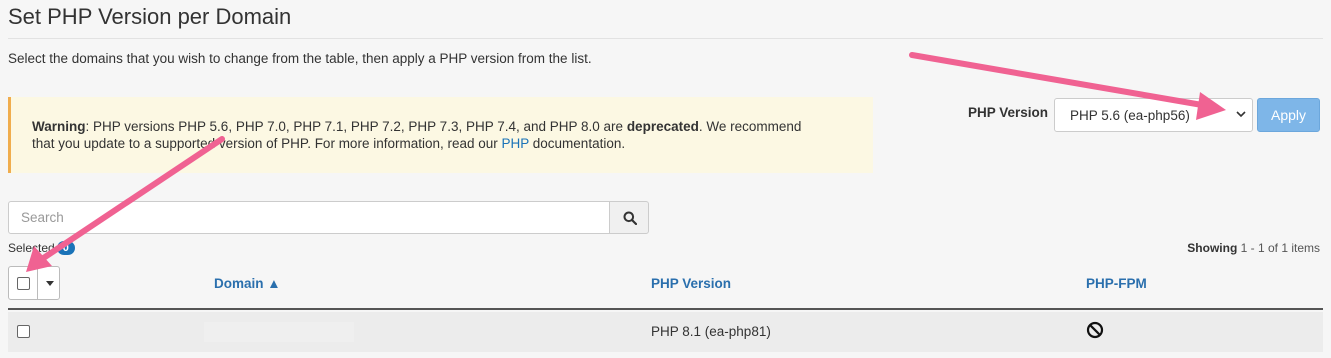 The width and height of the screenshot is (1331, 358). What do you see at coordinates (691, 283) in the screenshot?
I see `column-header-php-version: PHP Version` at bounding box center [691, 283].